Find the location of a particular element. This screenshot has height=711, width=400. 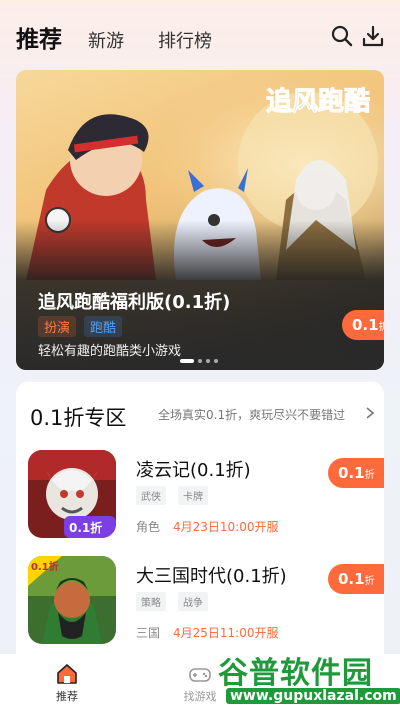

banner-discount-badge: 0.1折 is located at coordinates (363, 325).